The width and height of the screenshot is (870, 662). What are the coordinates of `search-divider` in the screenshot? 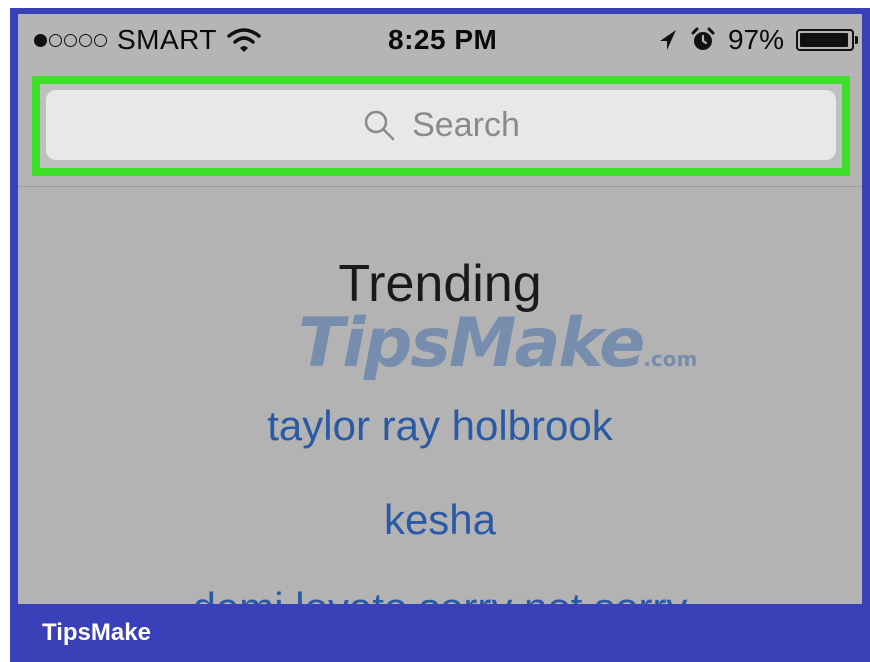 It's located at (440, 186).